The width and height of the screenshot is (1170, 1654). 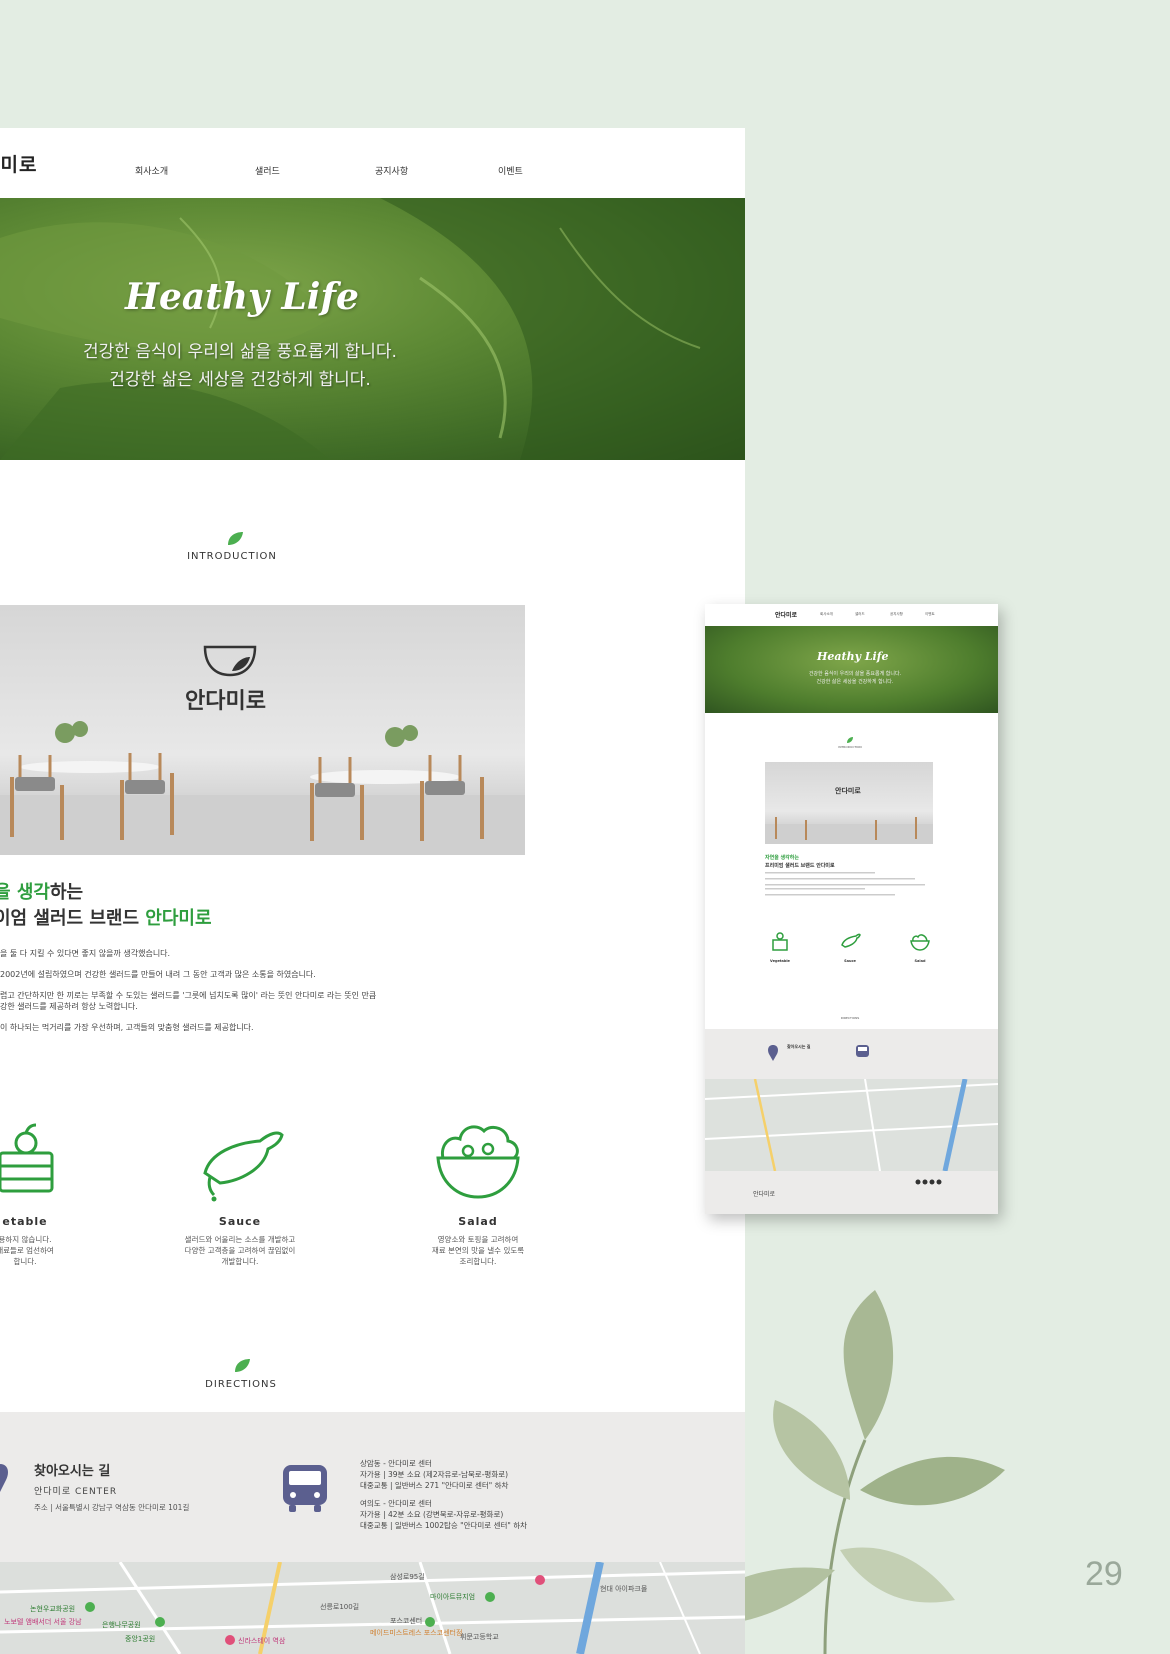 What do you see at coordinates (851, 615) in the screenshot?
I see `small-nav: 안다미로 회사소개 샐러드 공지사항 이벤트` at bounding box center [851, 615].